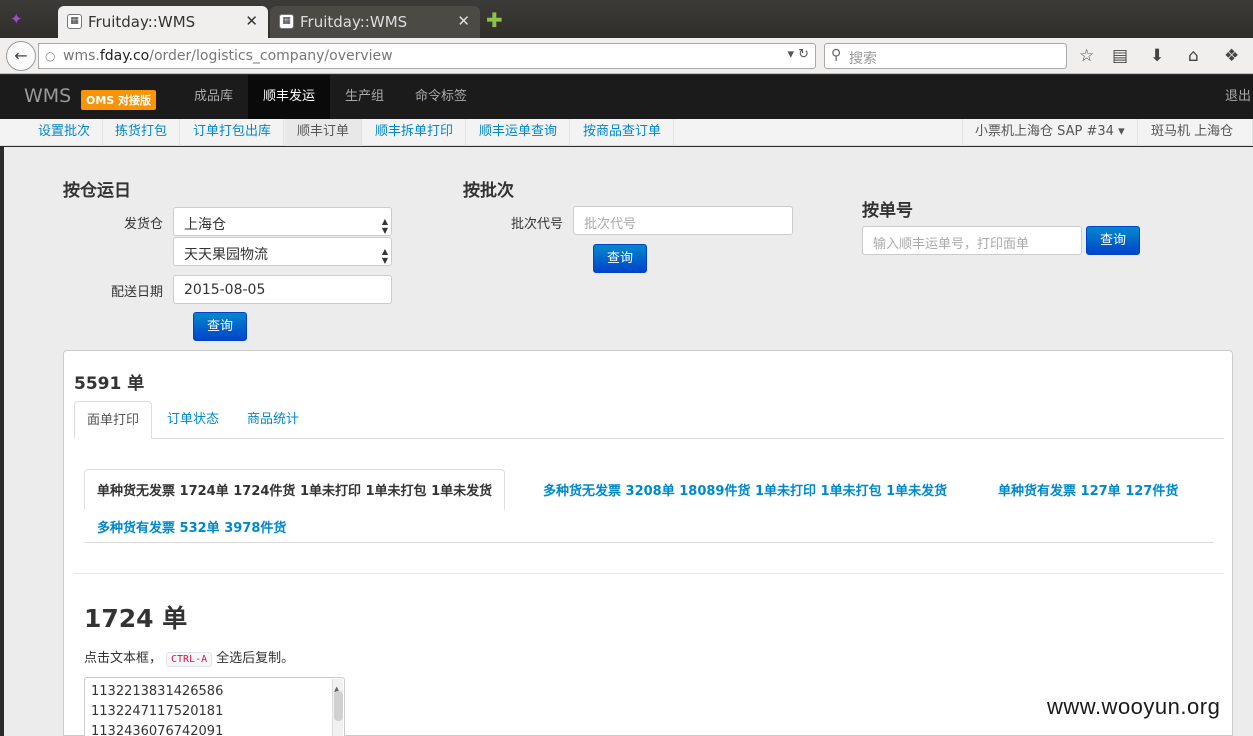 This screenshot has width=1253, height=736. Describe the element at coordinates (136, 292) in the screenshot. I see `date-label: 配送日期` at that location.